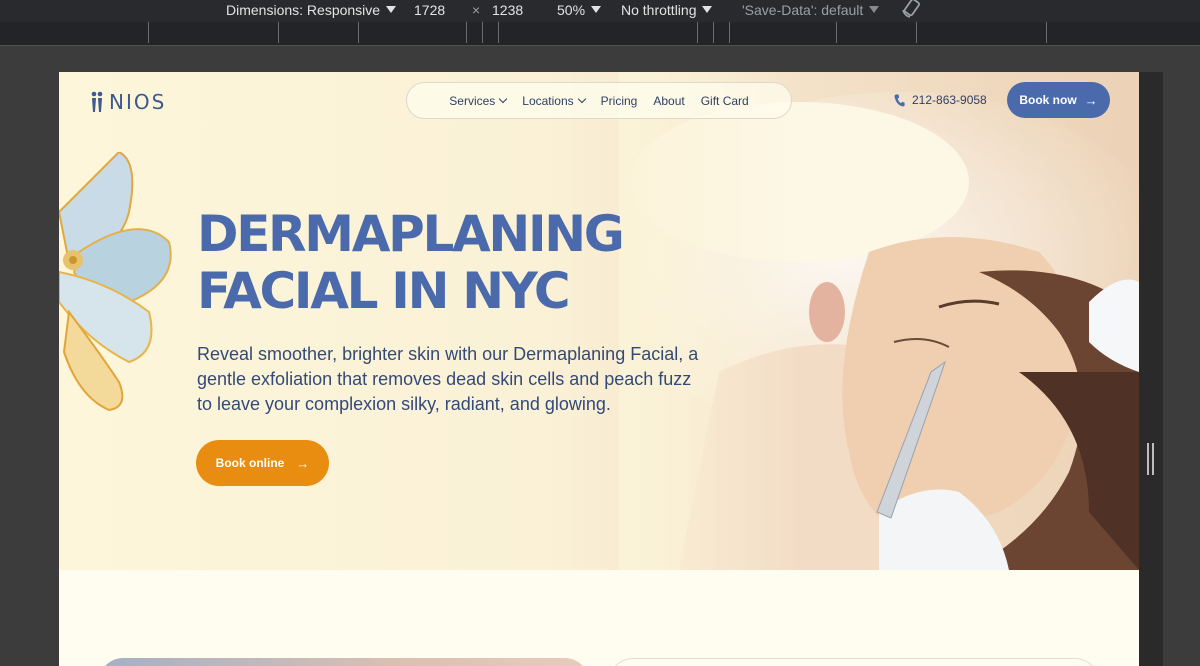 This screenshot has width=1200, height=666. Describe the element at coordinates (554, 101) in the screenshot. I see `nav-locations: Locations` at that location.